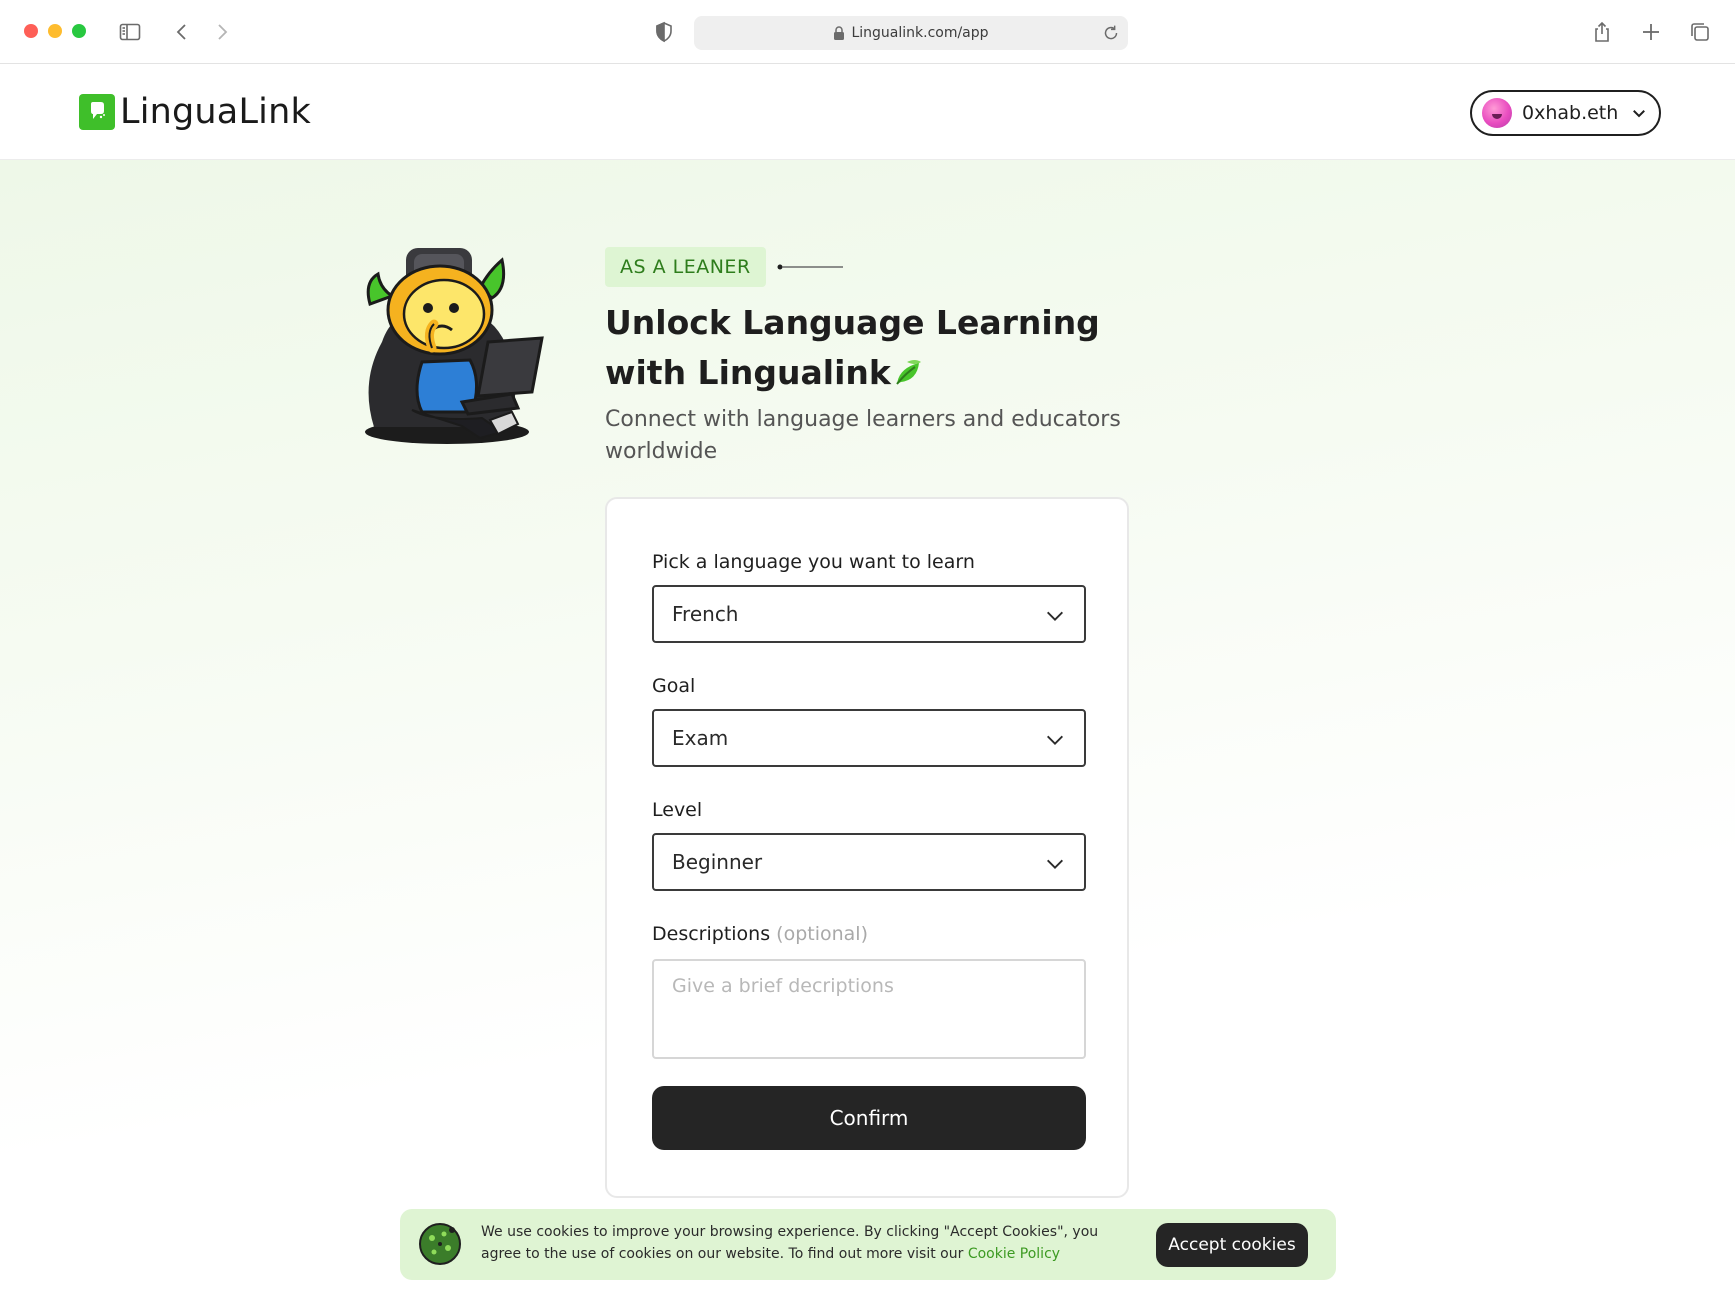 The image size is (1735, 1289). What do you see at coordinates (1602, 32) in the screenshot?
I see `share-icon` at bounding box center [1602, 32].